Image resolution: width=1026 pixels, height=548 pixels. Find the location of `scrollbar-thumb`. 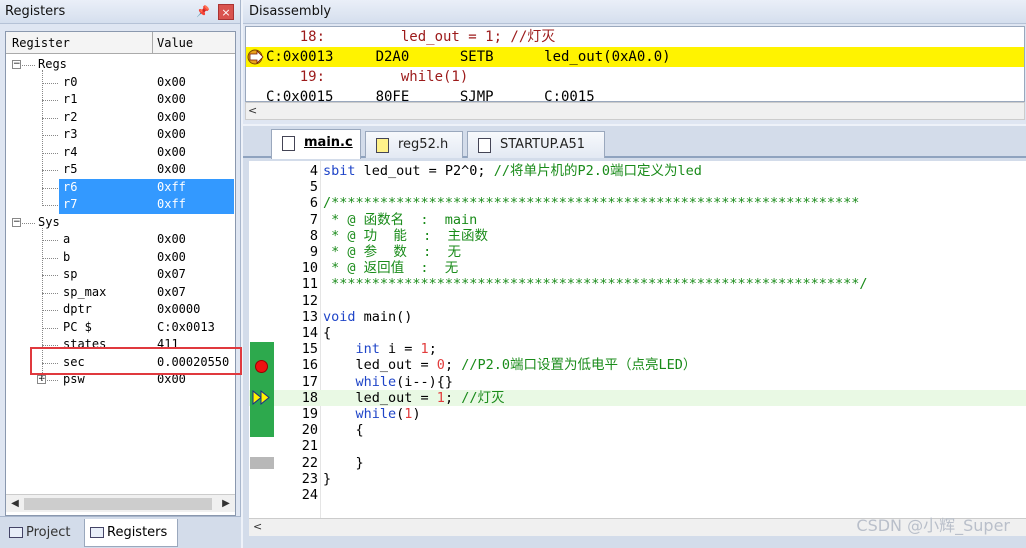

scrollbar-thumb is located at coordinates (118, 504).